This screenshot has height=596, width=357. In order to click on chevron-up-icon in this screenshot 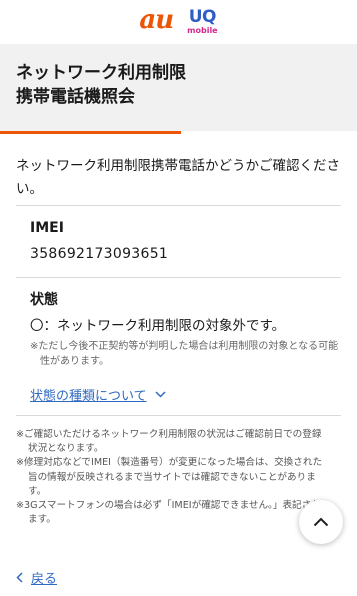, I will do `click(321, 522)`.